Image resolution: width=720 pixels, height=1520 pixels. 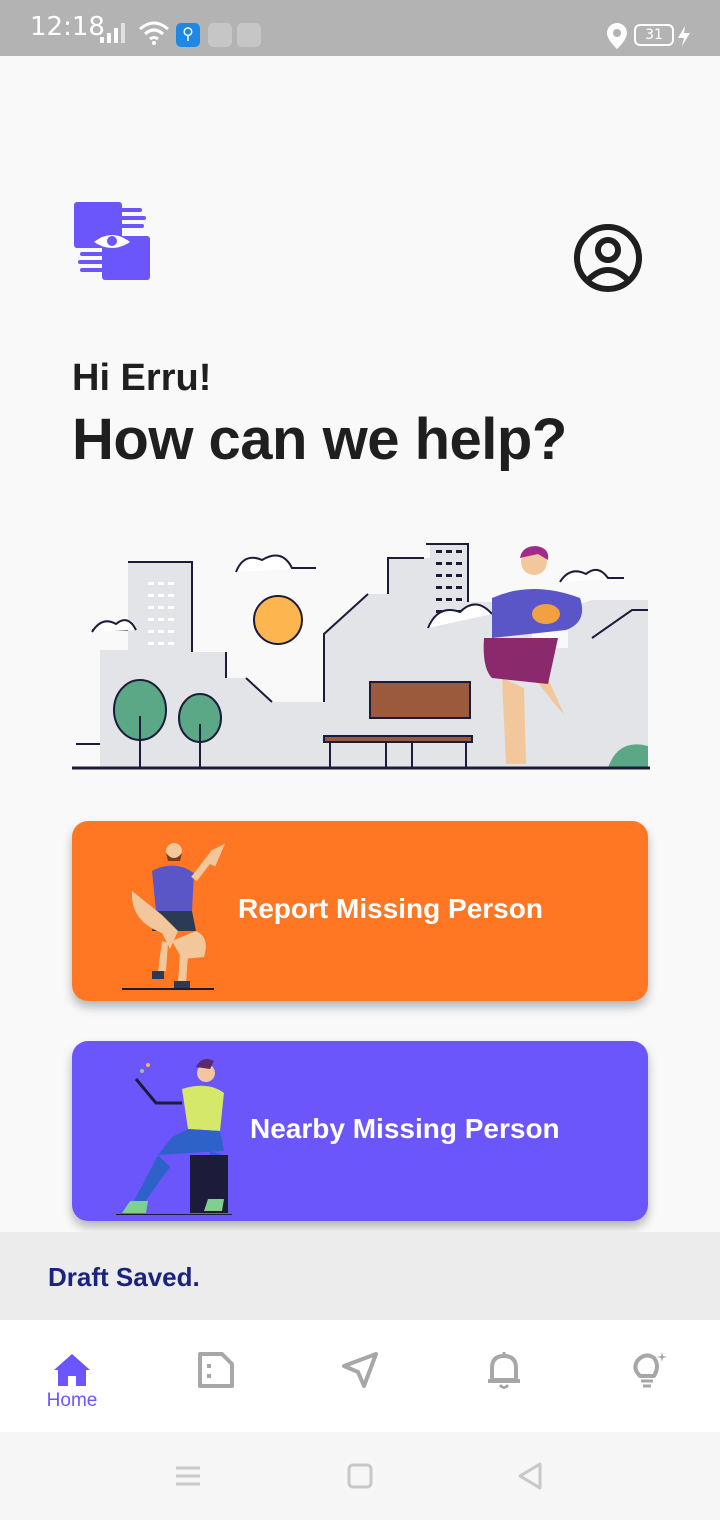 What do you see at coordinates (405, 1128) in the screenshot?
I see `nearby-missing-person-label: Nearby Missing Person` at bounding box center [405, 1128].